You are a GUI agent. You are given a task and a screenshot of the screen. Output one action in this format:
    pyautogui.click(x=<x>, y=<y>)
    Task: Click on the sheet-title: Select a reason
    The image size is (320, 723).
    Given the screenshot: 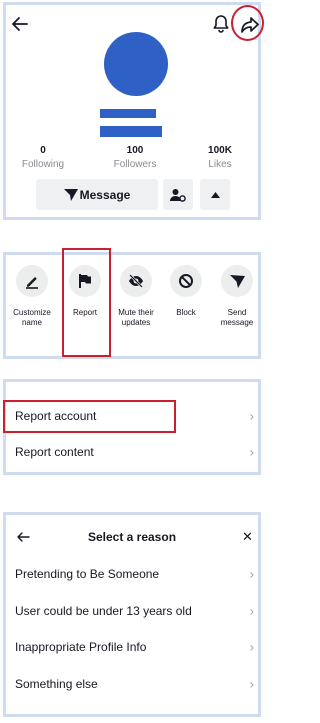 What is the action you would take?
    pyautogui.click(x=132, y=537)
    